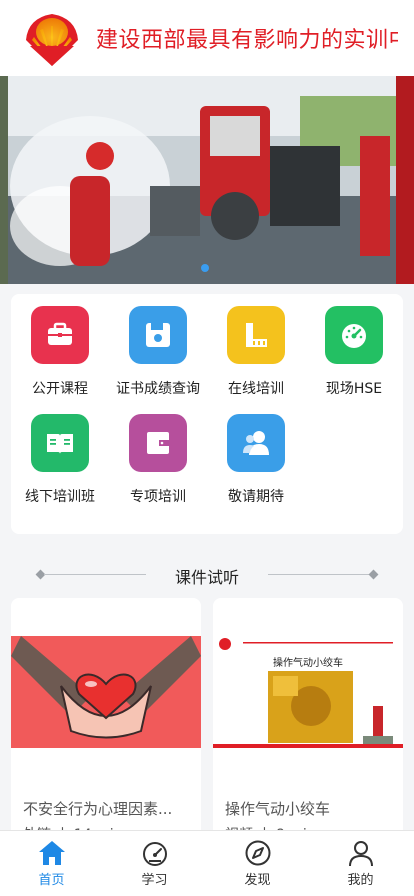 Image resolution: width=414 pixels, height=896 pixels. Describe the element at coordinates (278, 809) in the screenshot. I see `course-title: 操作气动小绞车` at that location.